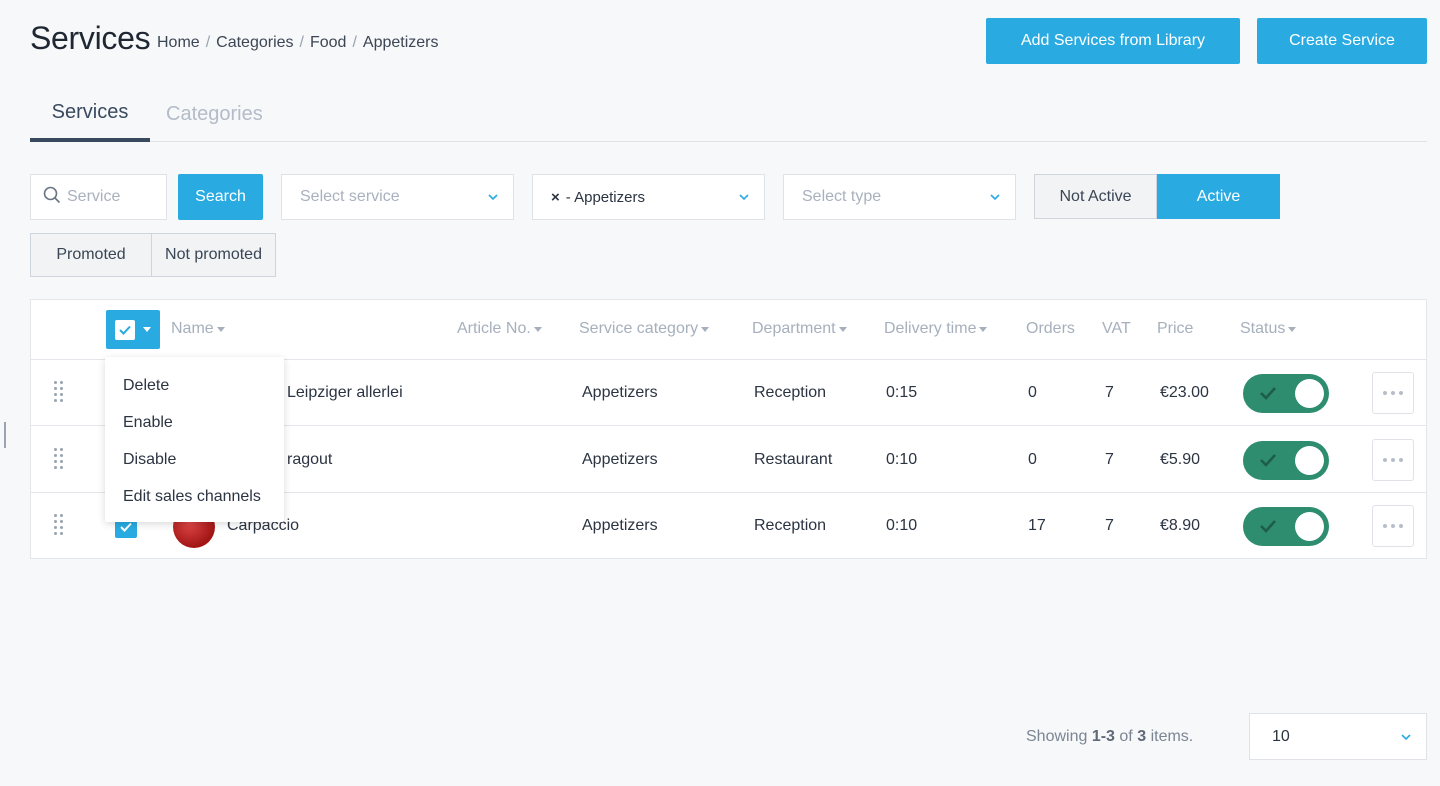 The width and height of the screenshot is (1440, 786). I want to click on category-chip: × - Appetizers, so click(598, 197).